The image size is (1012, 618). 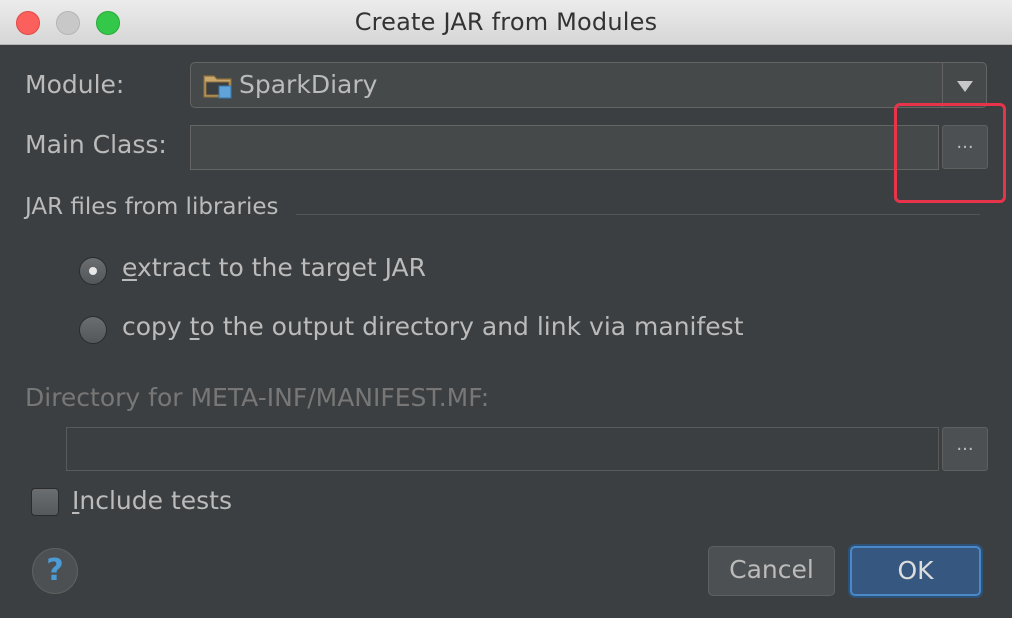 What do you see at coordinates (950, 153) in the screenshot?
I see `annotation-highlight-box` at bounding box center [950, 153].